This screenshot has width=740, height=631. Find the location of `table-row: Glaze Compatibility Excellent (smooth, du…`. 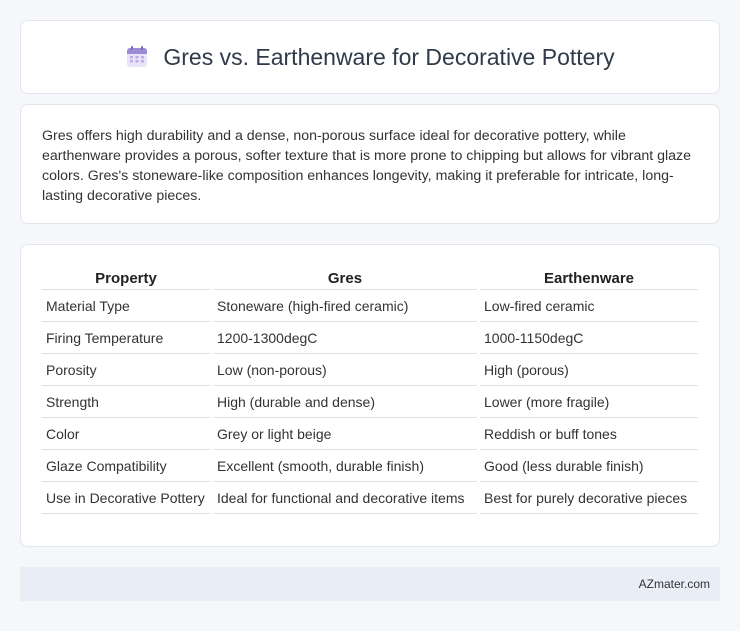

table-row: Glaze Compatibility Excellent (smooth, du… is located at coordinates (370, 466).